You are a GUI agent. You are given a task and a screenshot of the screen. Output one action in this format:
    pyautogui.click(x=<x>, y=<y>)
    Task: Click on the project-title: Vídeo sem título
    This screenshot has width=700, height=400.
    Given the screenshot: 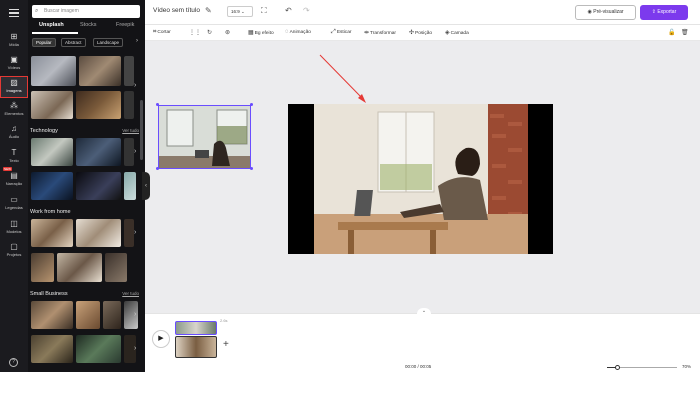 What is the action you would take?
    pyautogui.click(x=176, y=10)
    